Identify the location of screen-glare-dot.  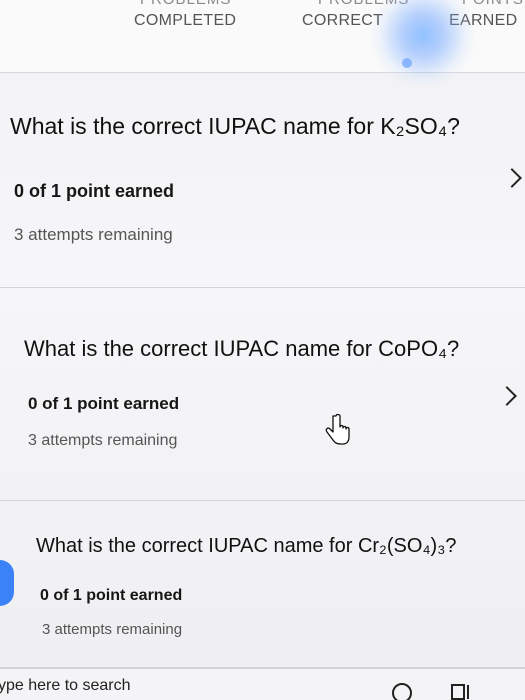
(407, 63).